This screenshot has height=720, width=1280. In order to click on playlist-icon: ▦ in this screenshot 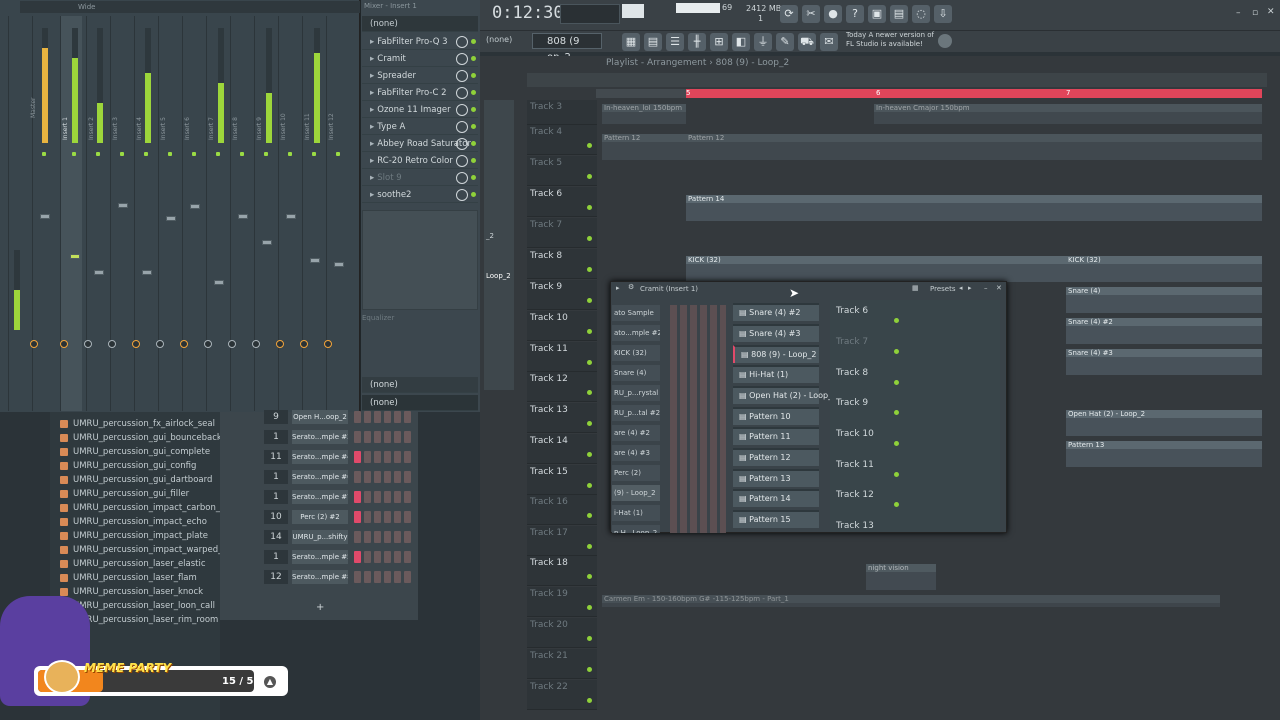, I will do `click(631, 42)`.